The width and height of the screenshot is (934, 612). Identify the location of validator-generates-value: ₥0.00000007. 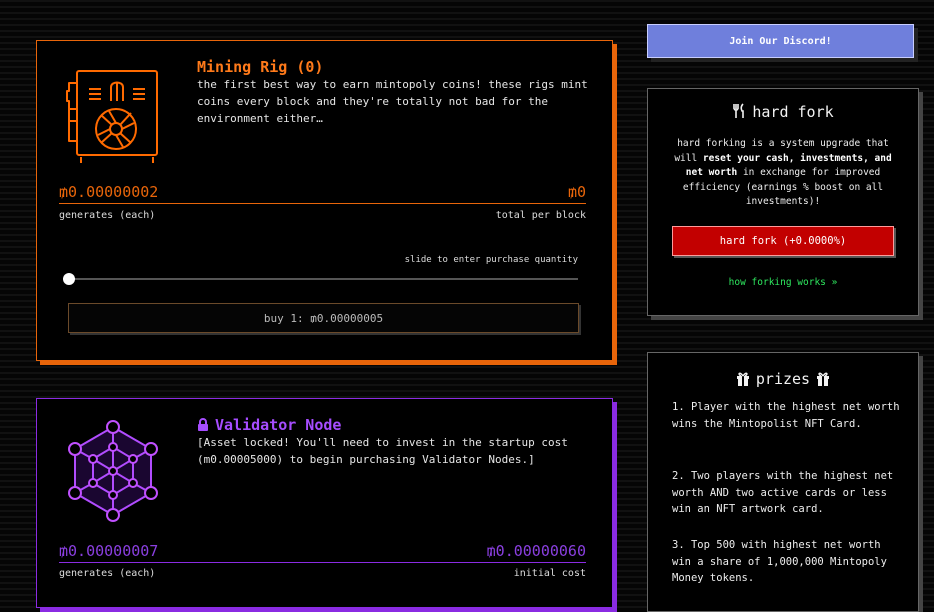
(109, 551).